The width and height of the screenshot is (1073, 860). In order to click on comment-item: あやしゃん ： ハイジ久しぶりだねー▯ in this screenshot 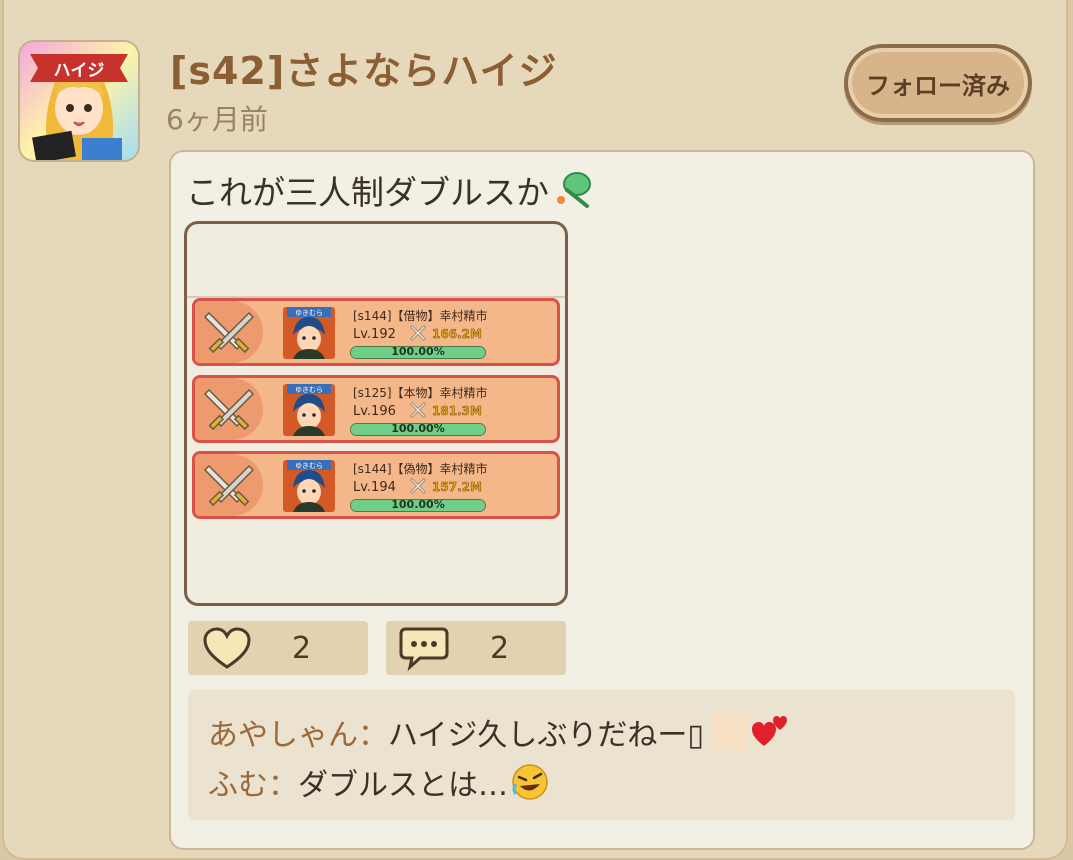, I will do `click(499, 732)`.